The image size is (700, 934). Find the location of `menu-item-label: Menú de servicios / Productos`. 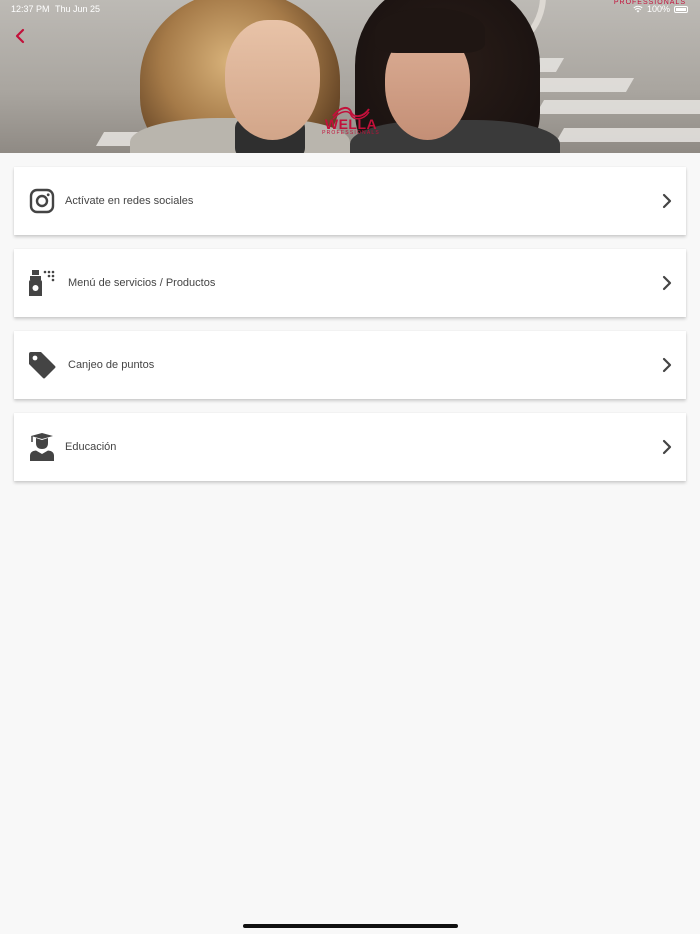

menu-item-label: Menú de servicios / Productos is located at coordinates (142, 283).